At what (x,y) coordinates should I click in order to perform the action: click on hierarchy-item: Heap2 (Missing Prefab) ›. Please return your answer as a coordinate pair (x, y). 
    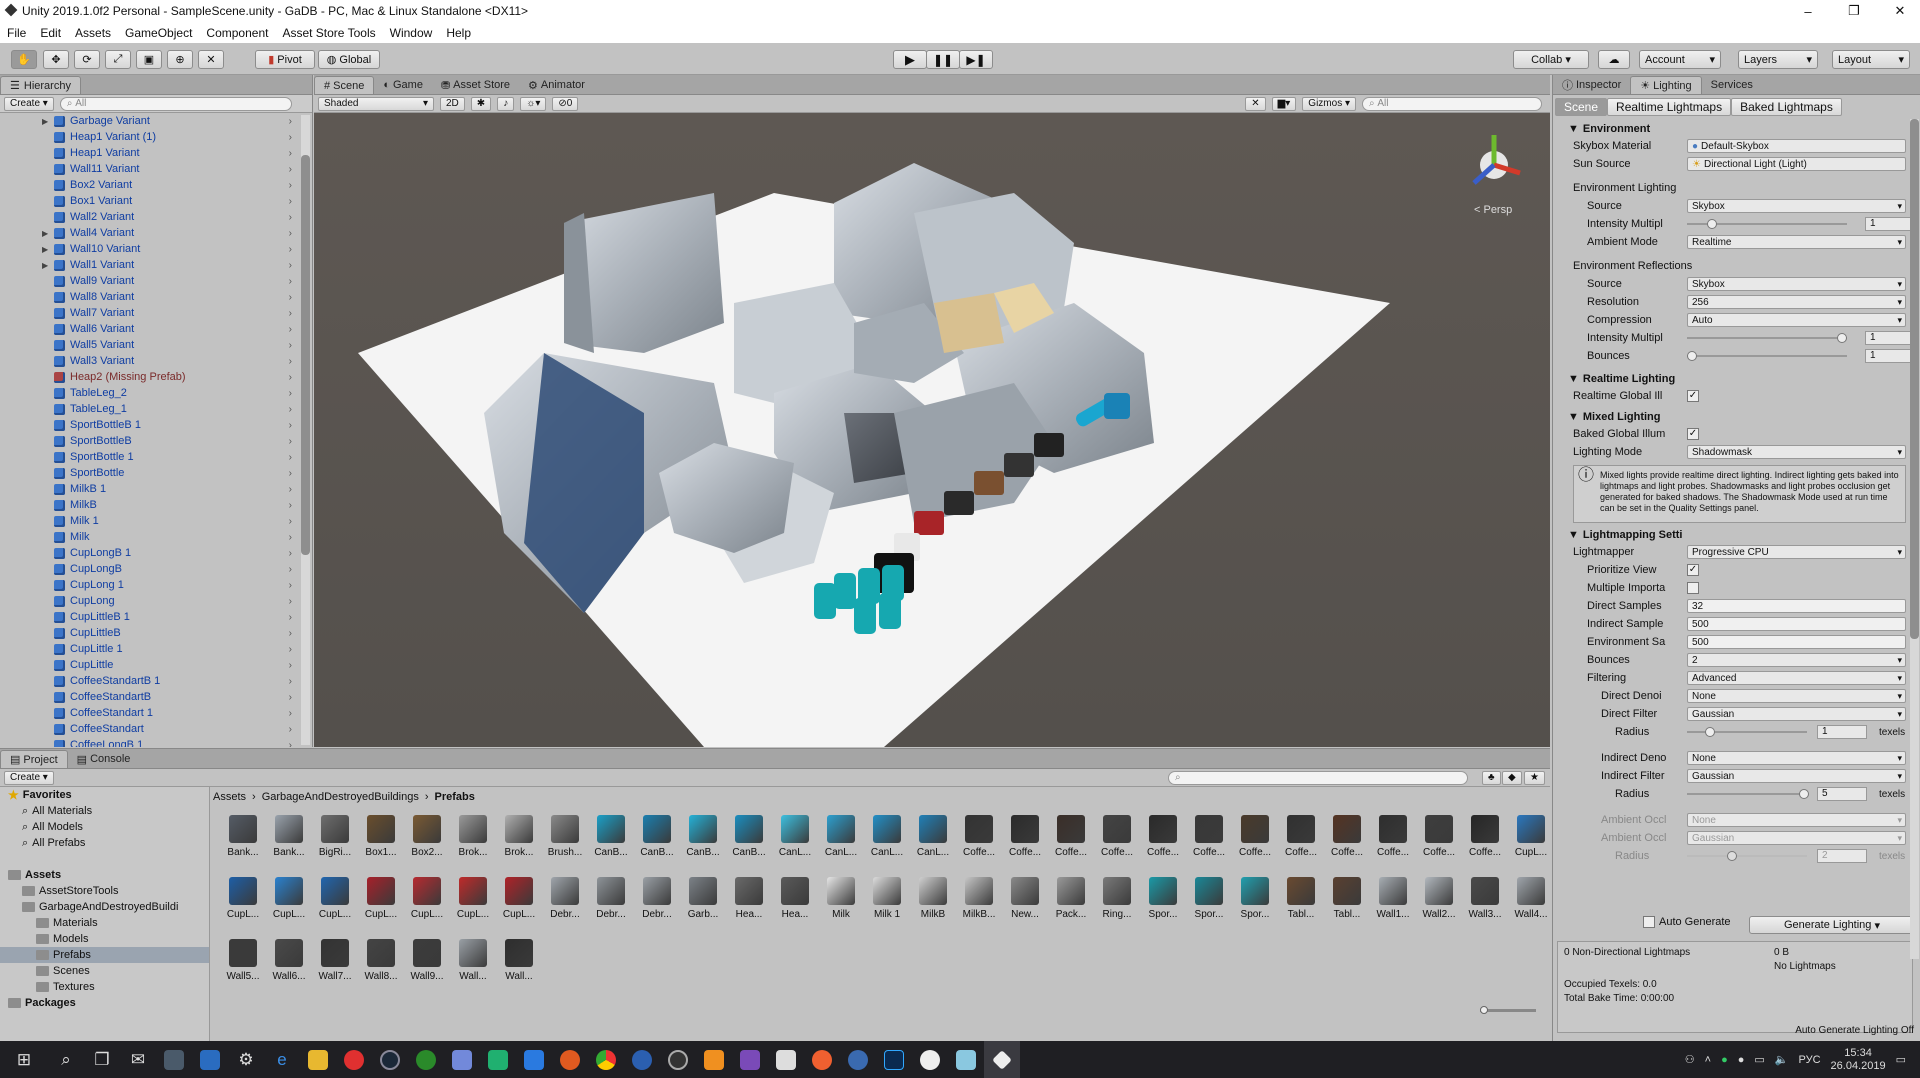
    Looking at the image, I should click on (156, 377).